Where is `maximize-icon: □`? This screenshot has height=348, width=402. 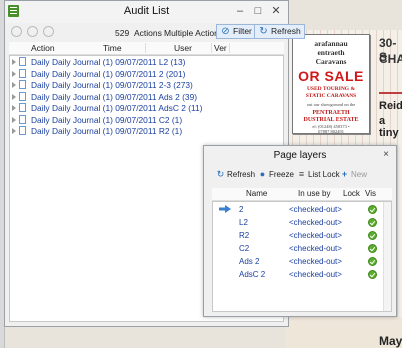 maximize-icon: □ is located at coordinates (258, 11).